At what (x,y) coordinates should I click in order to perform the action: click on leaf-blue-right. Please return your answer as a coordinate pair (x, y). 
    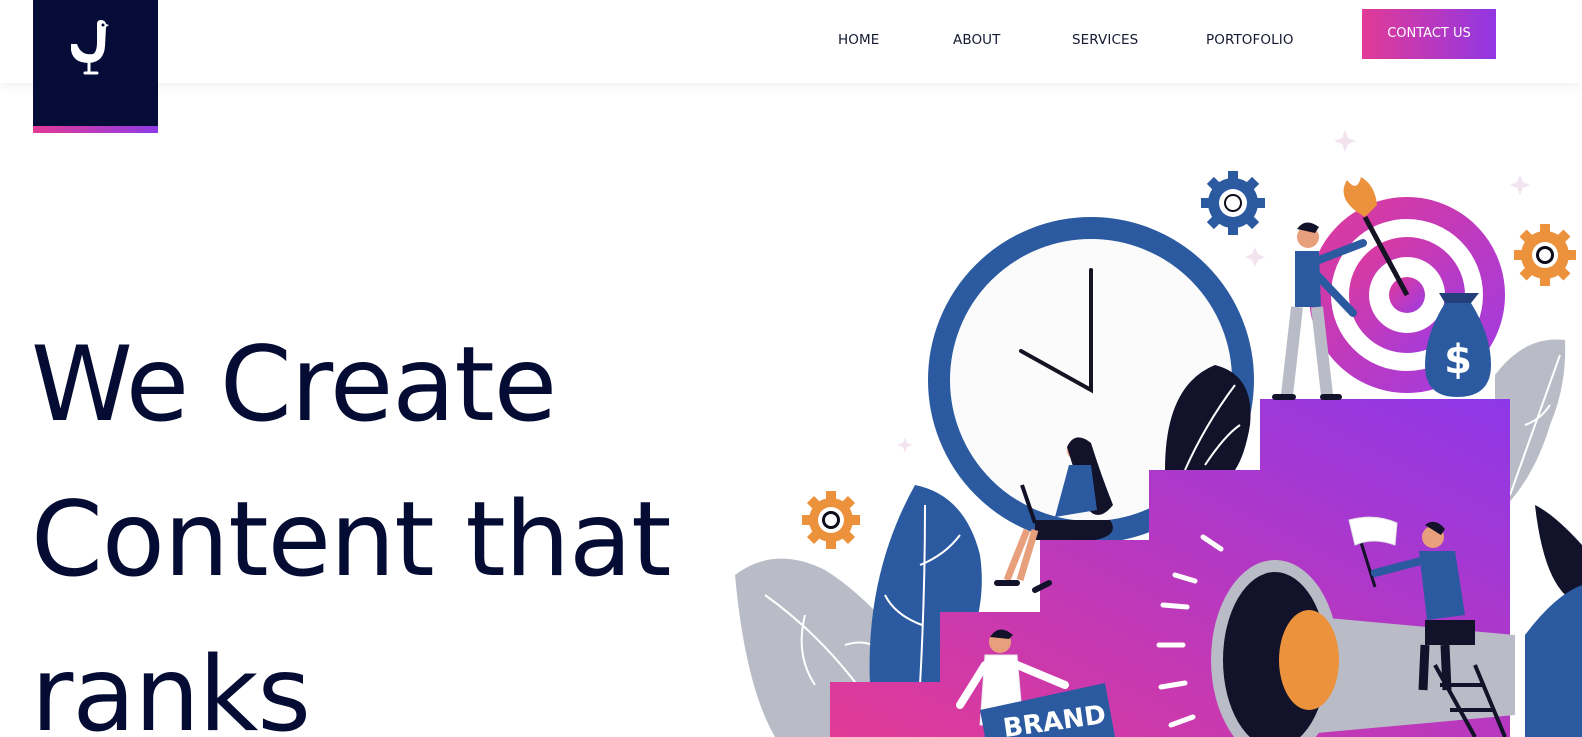
    Looking at the image, I should click on (1553, 661).